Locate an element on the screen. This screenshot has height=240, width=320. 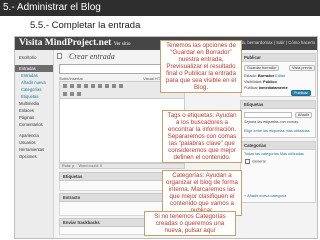
word-count: Word count: 0 is located at coordinates (90, 166).